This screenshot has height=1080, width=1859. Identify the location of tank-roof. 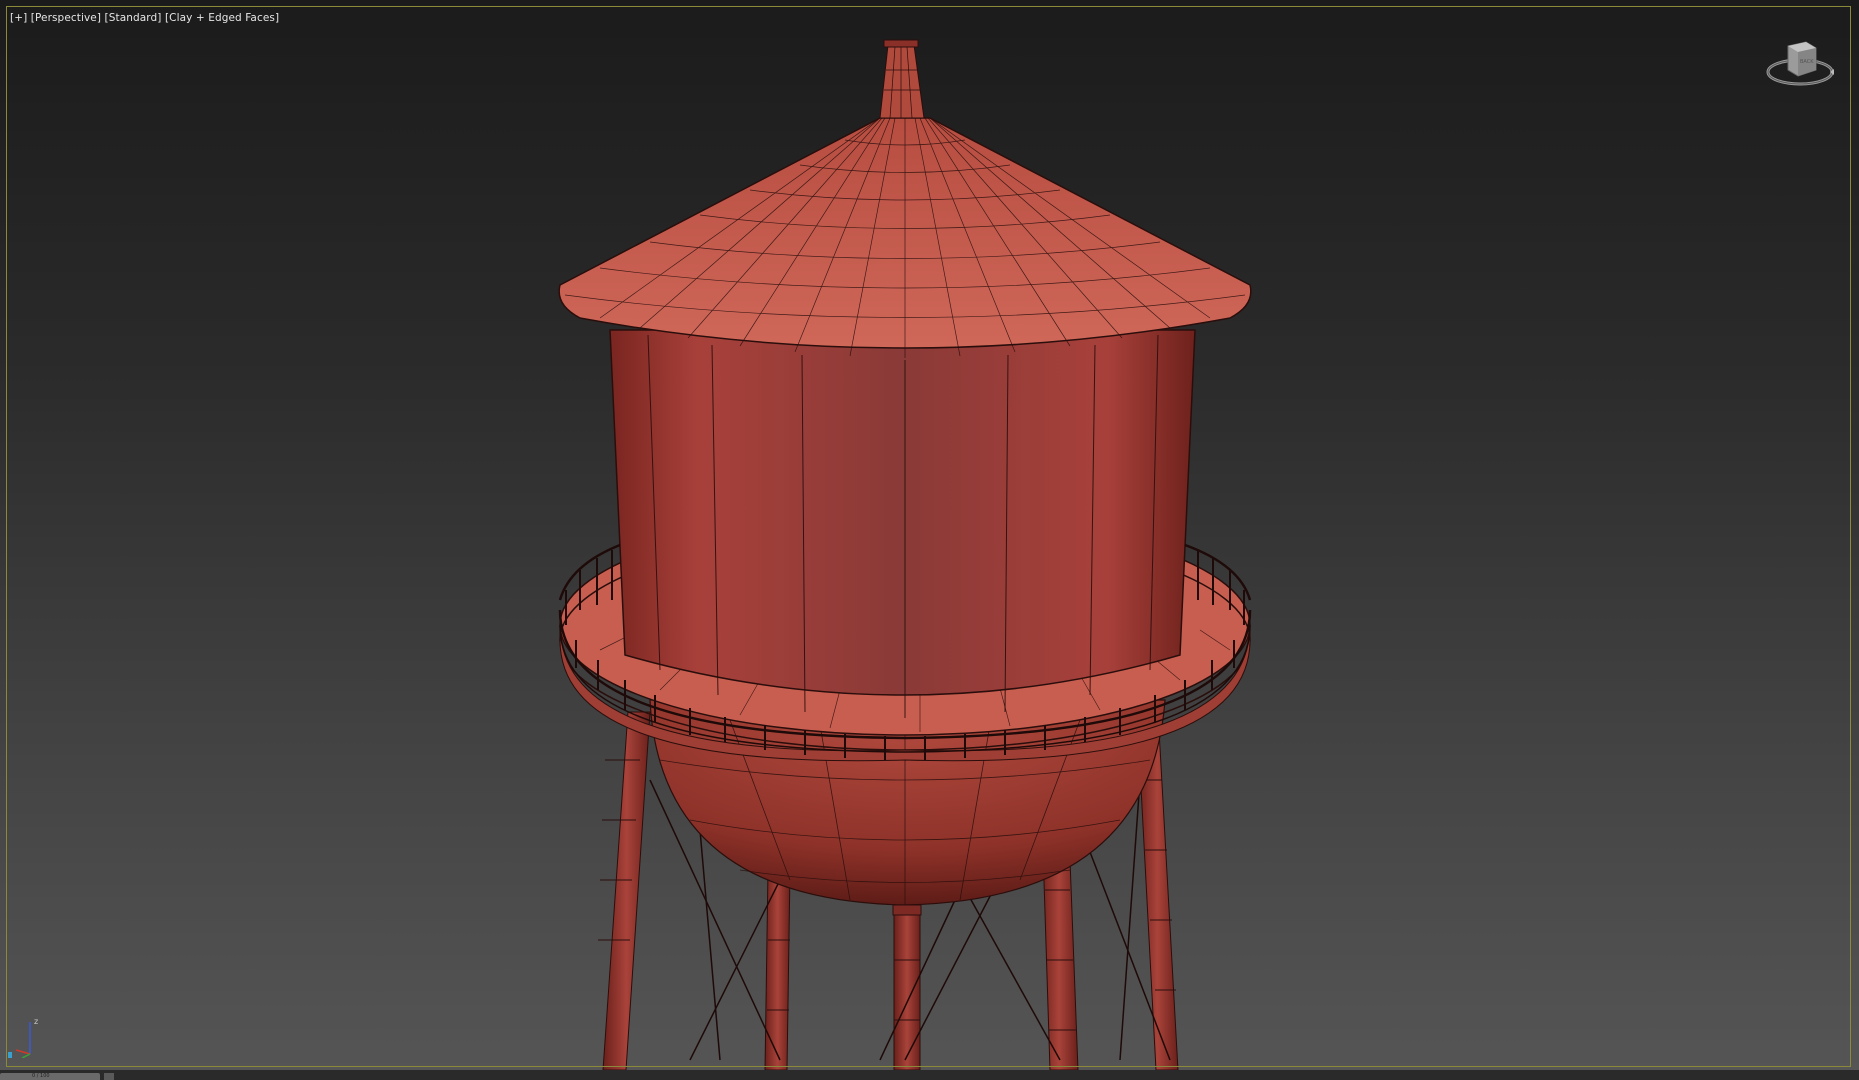
(905, 237).